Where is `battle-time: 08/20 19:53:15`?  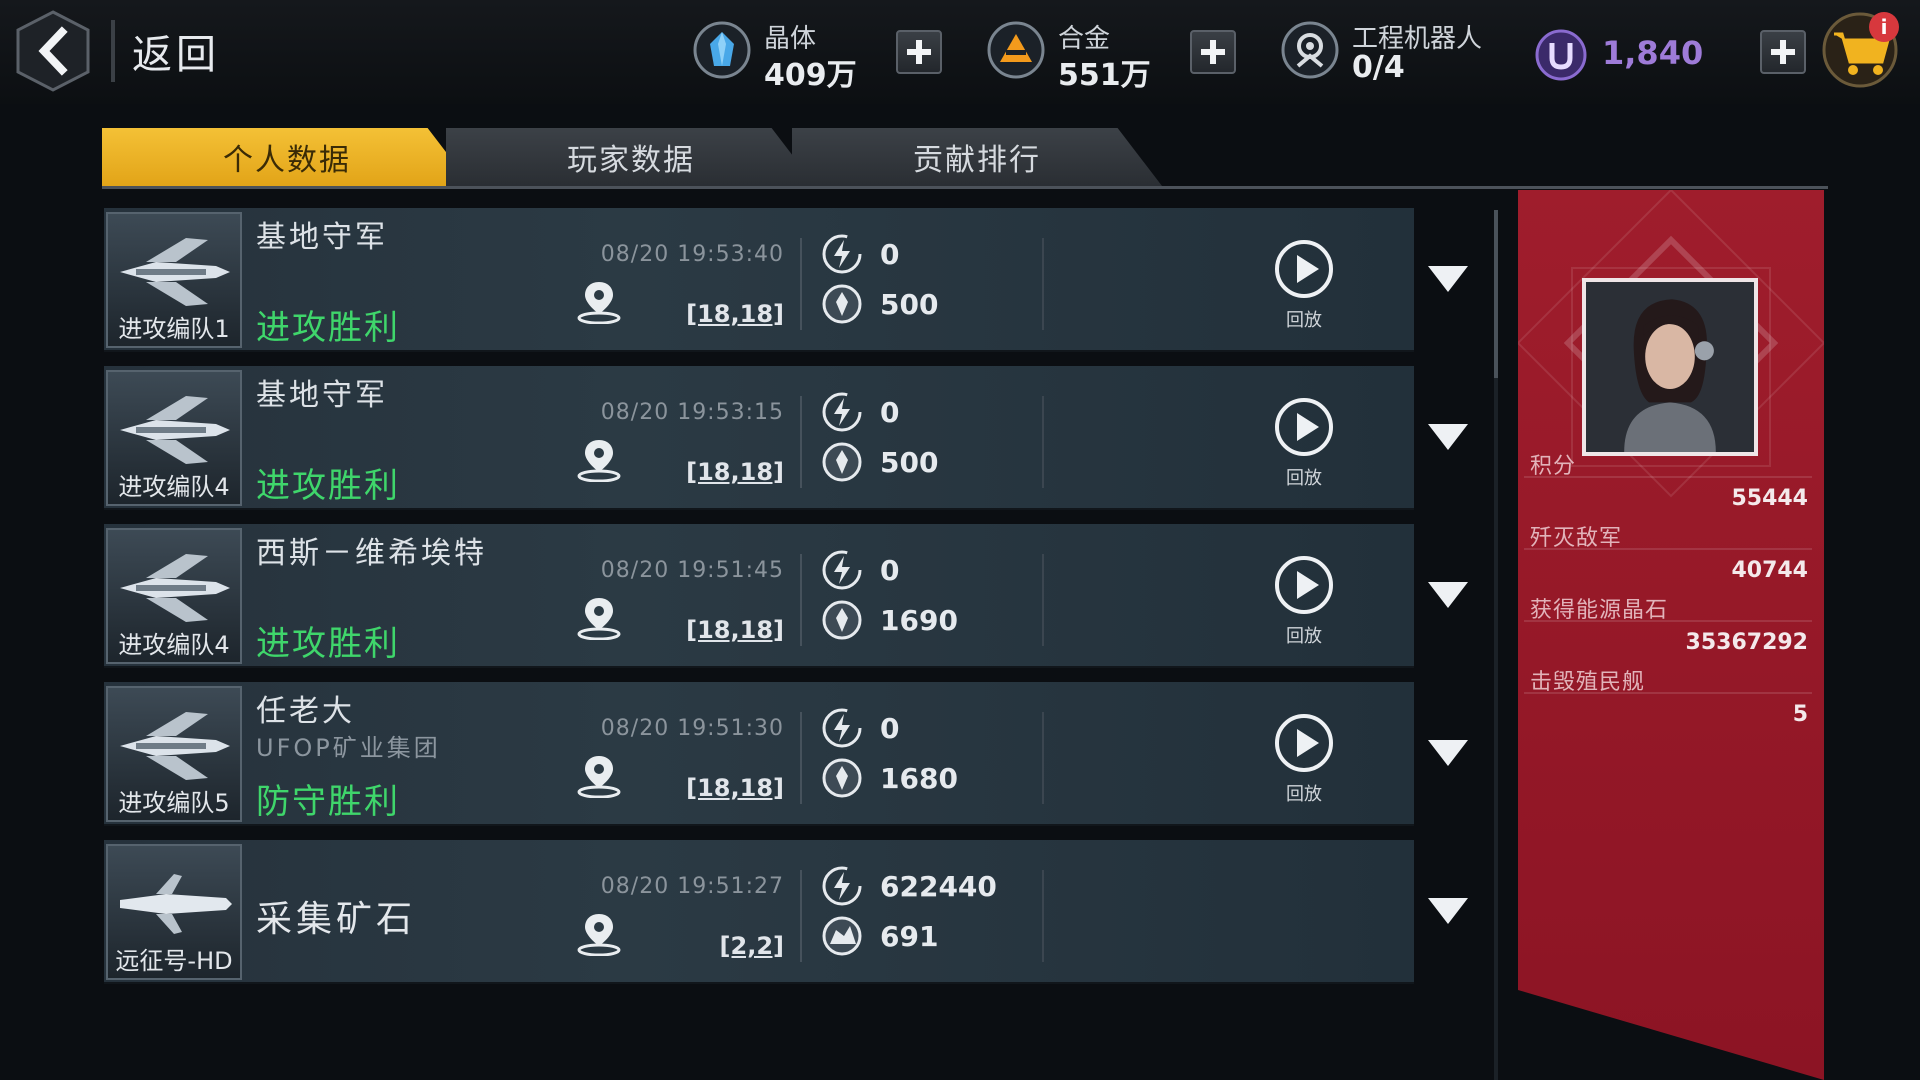 battle-time: 08/20 19:53:15 is located at coordinates (692, 412).